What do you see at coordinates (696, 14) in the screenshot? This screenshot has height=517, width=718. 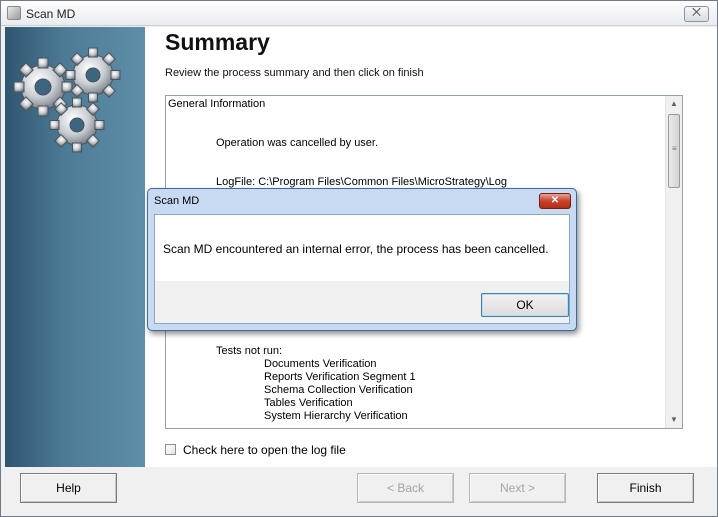 I see `window-close-button: ⨉` at bounding box center [696, 14].